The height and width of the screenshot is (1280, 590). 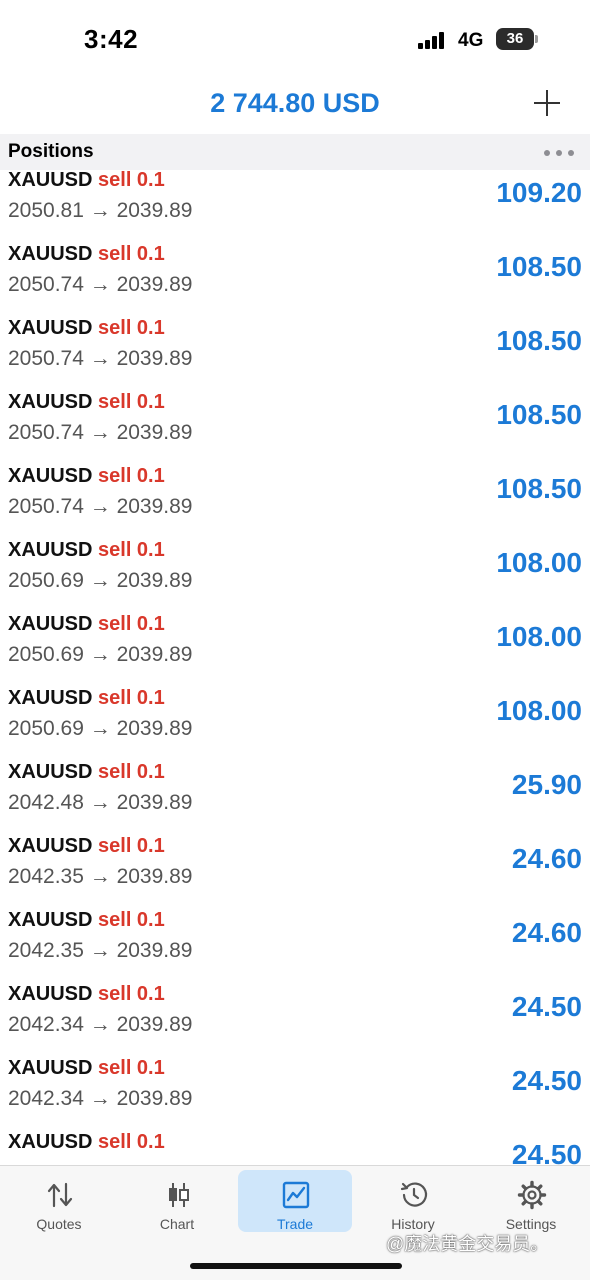 I want to click on tab-label: Trade, so click(x=295, y=1224).